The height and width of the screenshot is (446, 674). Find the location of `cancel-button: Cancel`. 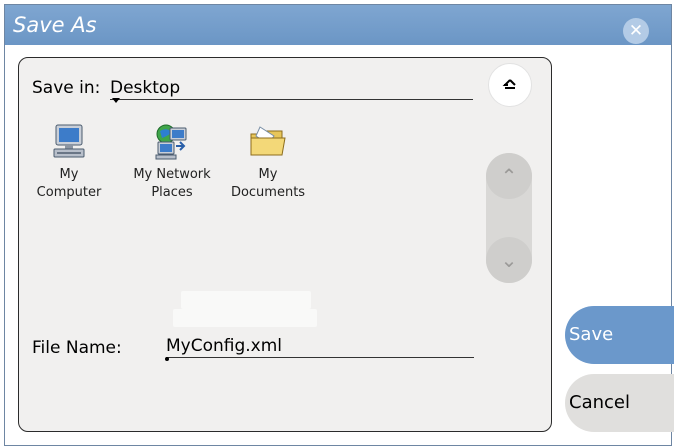

cancel-button: Cancel is located at coordinates (619, 403).